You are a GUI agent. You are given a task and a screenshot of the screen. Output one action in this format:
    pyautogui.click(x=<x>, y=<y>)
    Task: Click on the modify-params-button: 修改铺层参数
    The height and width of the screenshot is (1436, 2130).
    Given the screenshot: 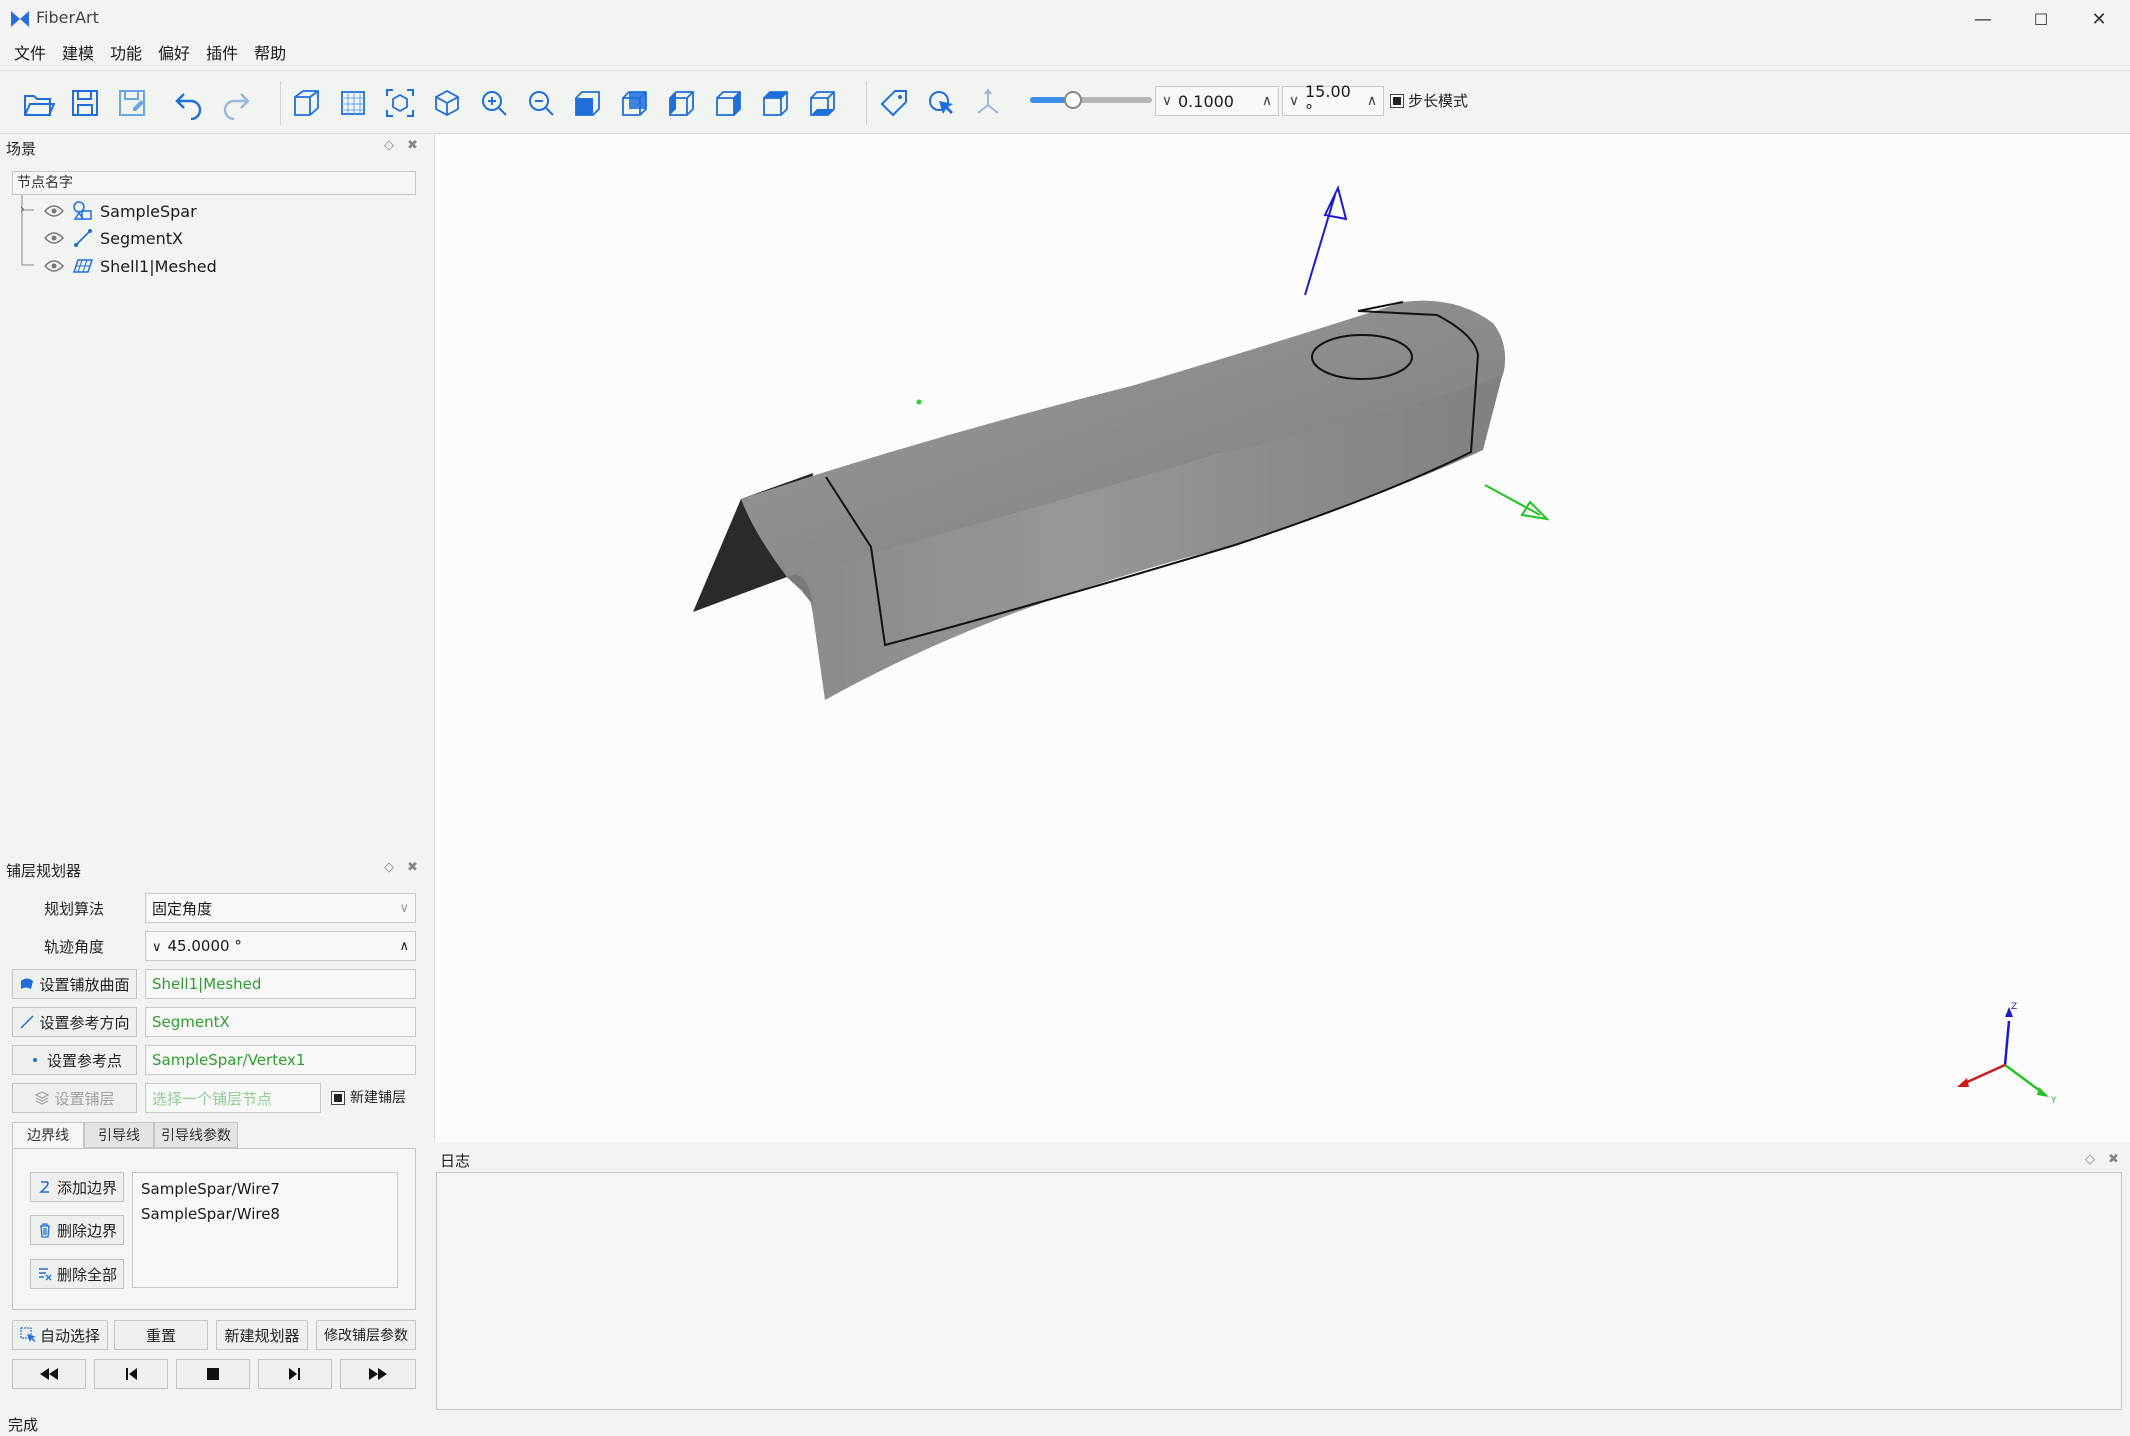 What is the action you would take?
    pyautogui.click(x=366, y=1335)
    